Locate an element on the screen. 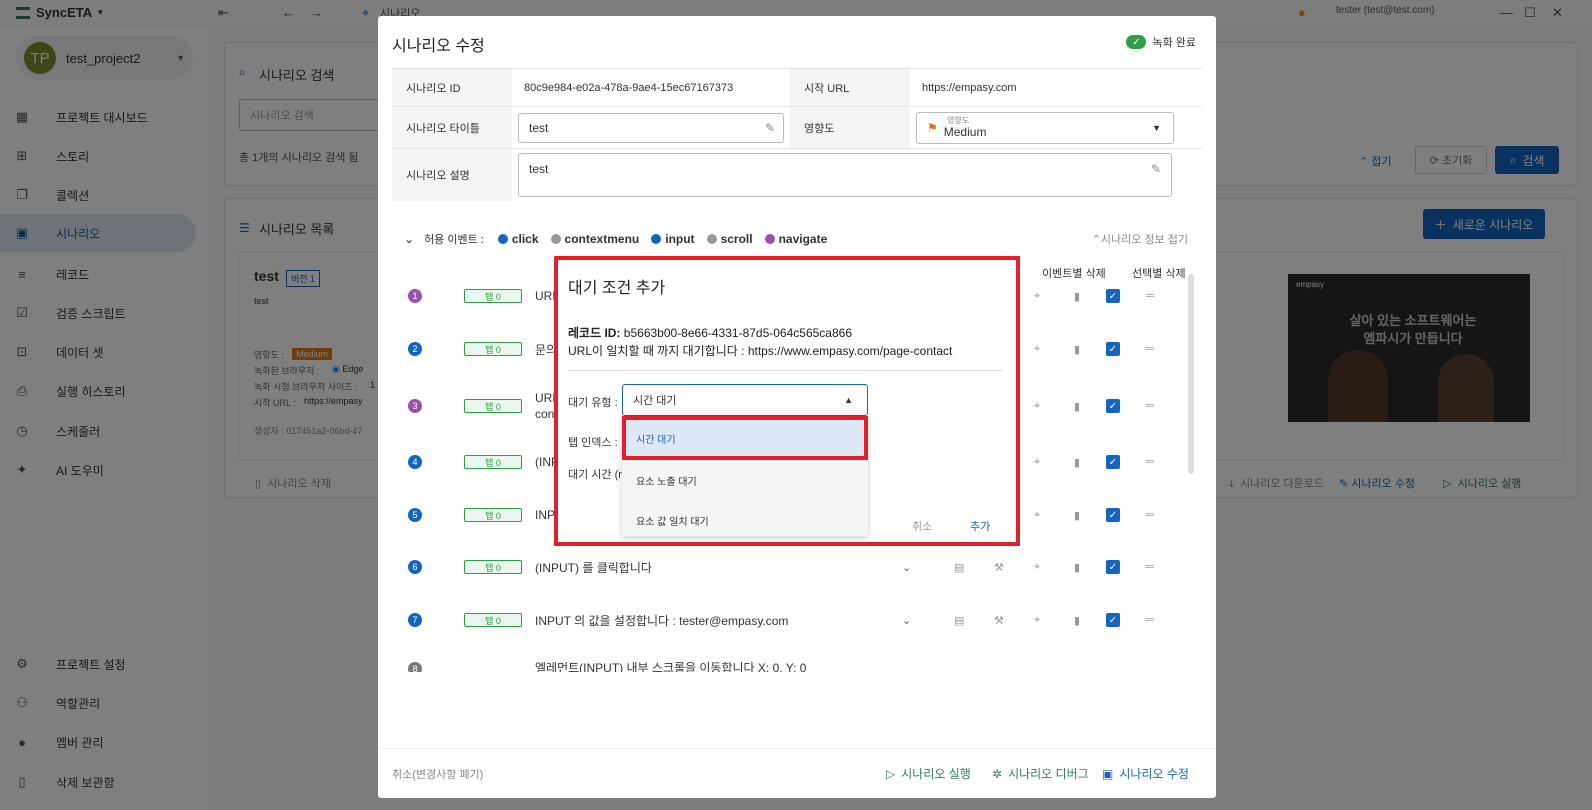 The height and width of the screenshot is (810, 1592). save-icon: ▣ is located at coordinates (1108, 773).